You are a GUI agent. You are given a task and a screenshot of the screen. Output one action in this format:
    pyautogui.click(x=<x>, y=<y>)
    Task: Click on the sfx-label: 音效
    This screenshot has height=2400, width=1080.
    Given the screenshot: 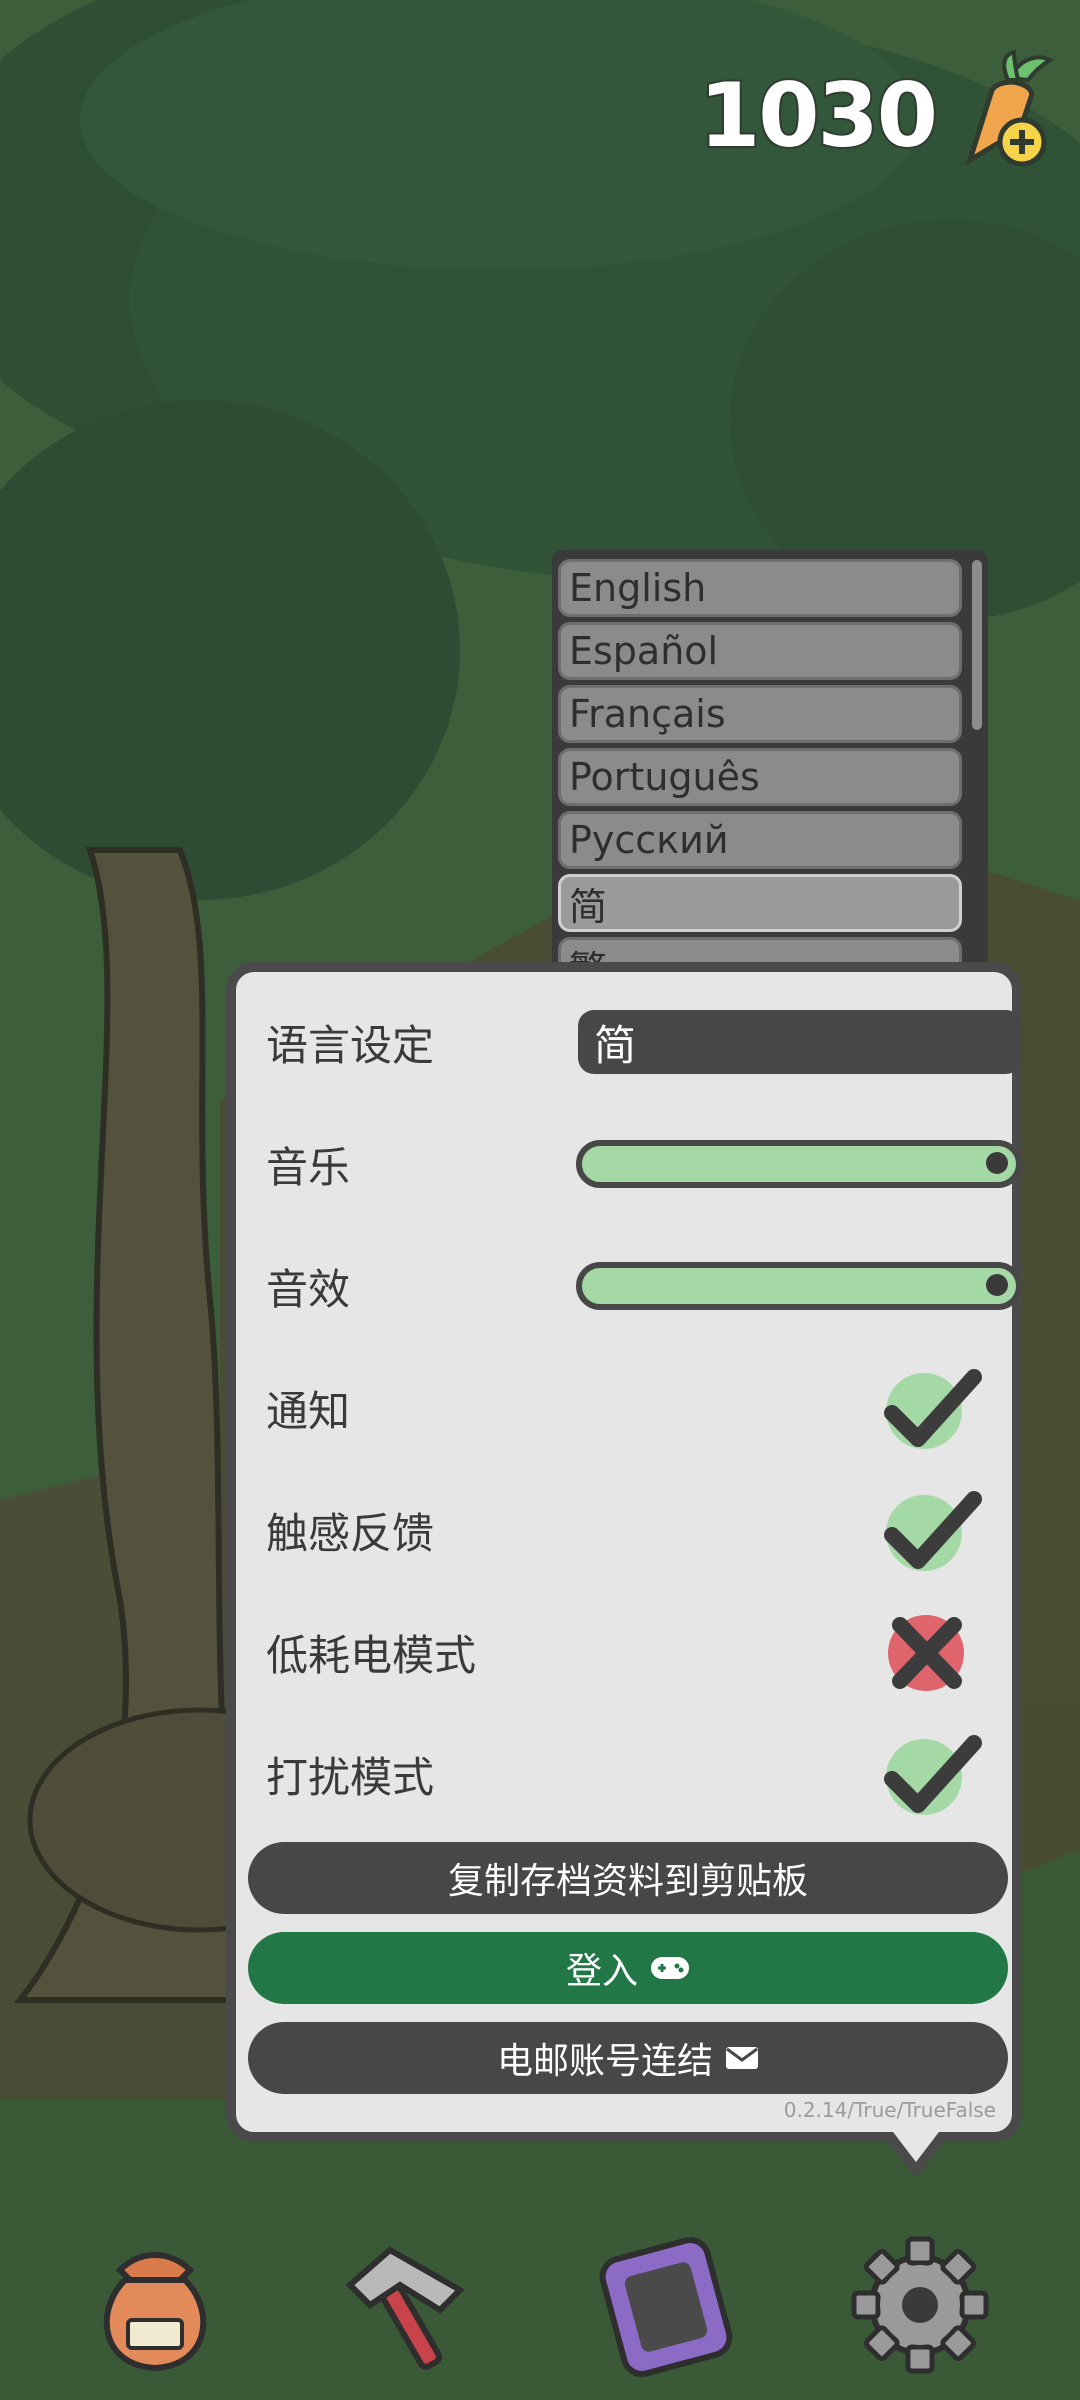 What is the action you would take?
    pyautogui.click(x=308, y=1289)
    